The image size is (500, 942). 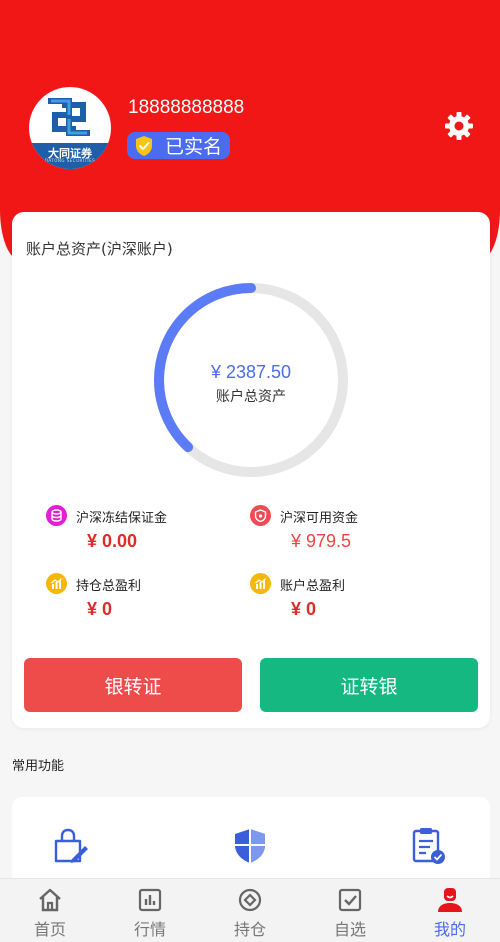 What do you see at coordinates (149, 929) in the screenshot?
I see `tab-label: 行情` at bounding box center [149, 929].